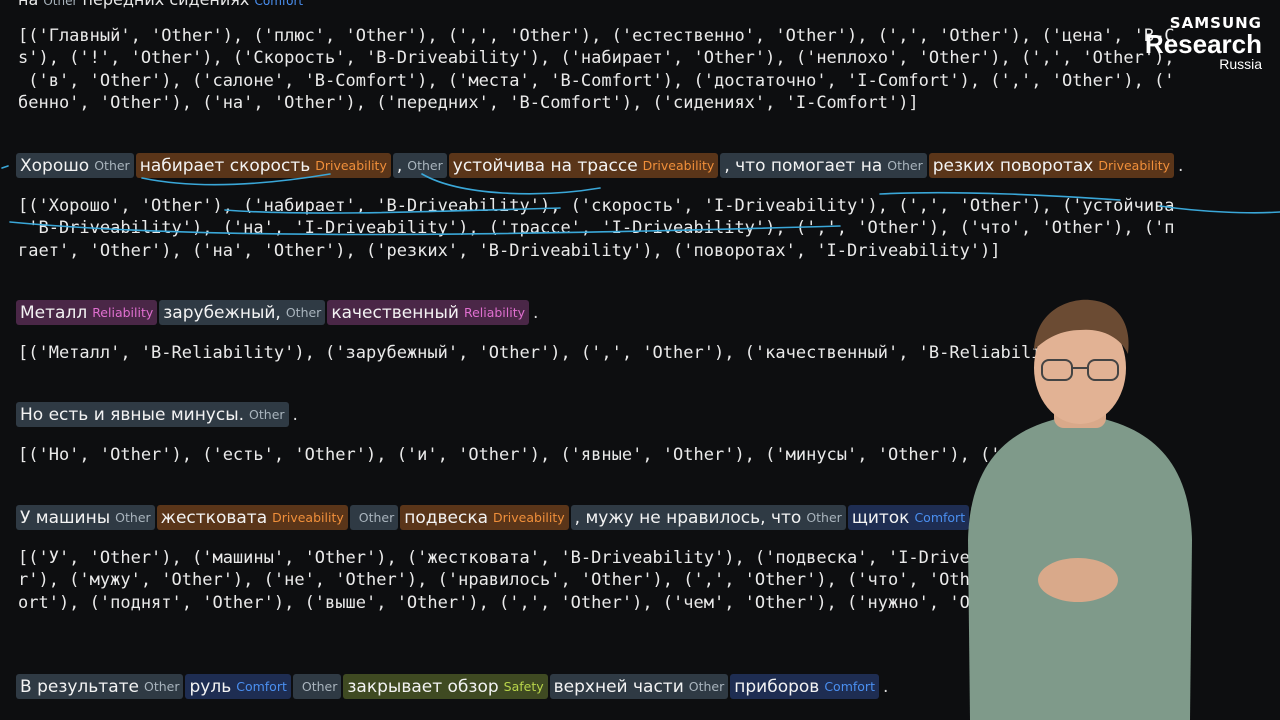 The image size is (1280, 720). I want to click on entity-chip: зарубежный, Other, so click(242, 312).